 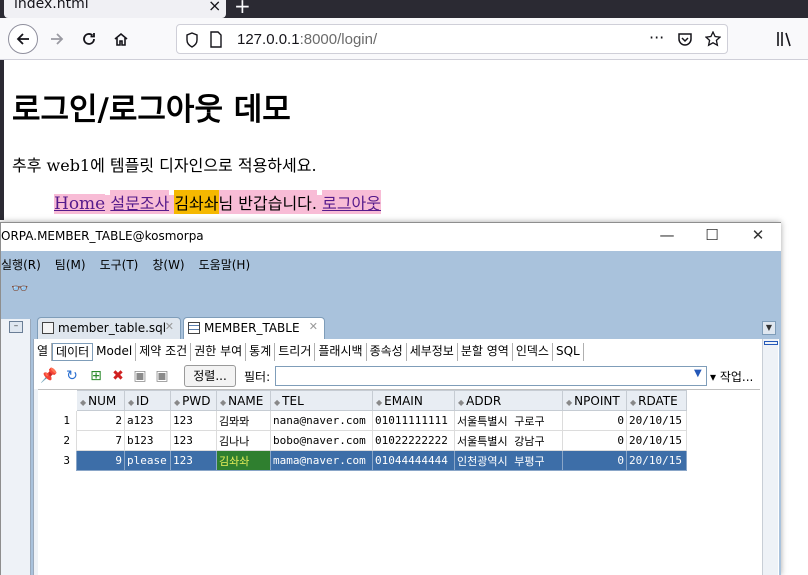 What do you see at coordinates (785, 39) in the screenshot?
I see `library-icon` at bounding box center [785, 39].